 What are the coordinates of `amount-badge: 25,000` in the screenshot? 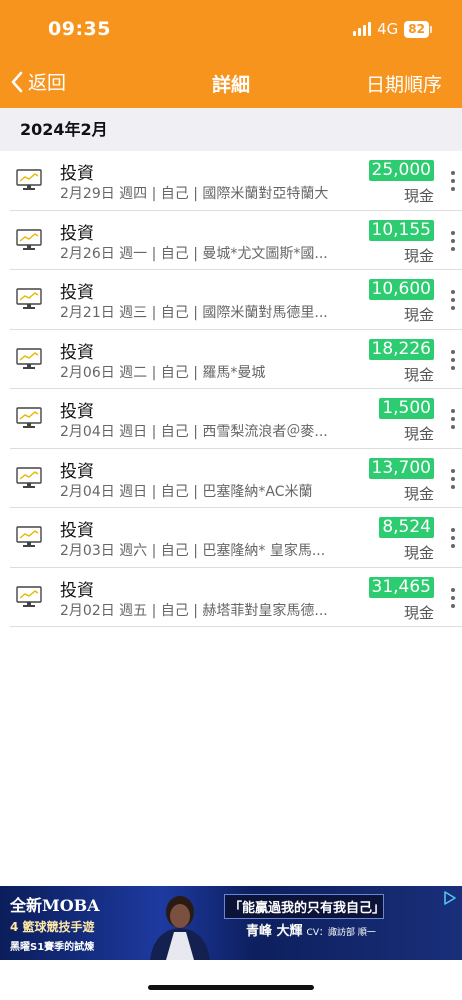 It's located at (401, 170).